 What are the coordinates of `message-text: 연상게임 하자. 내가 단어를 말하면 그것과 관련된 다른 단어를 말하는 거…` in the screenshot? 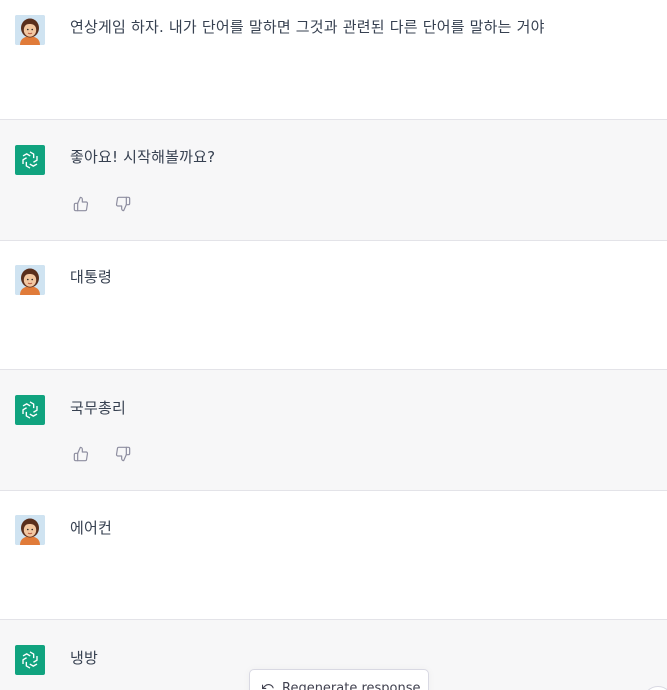 It's located at (307, 27).